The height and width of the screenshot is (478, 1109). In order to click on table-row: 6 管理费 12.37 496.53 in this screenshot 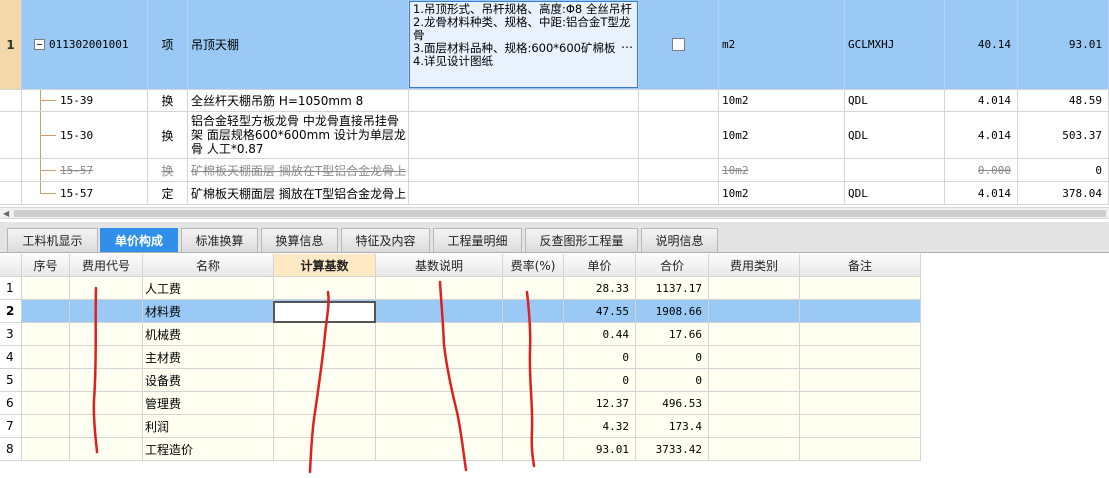, I will do `click(460, 403)`.